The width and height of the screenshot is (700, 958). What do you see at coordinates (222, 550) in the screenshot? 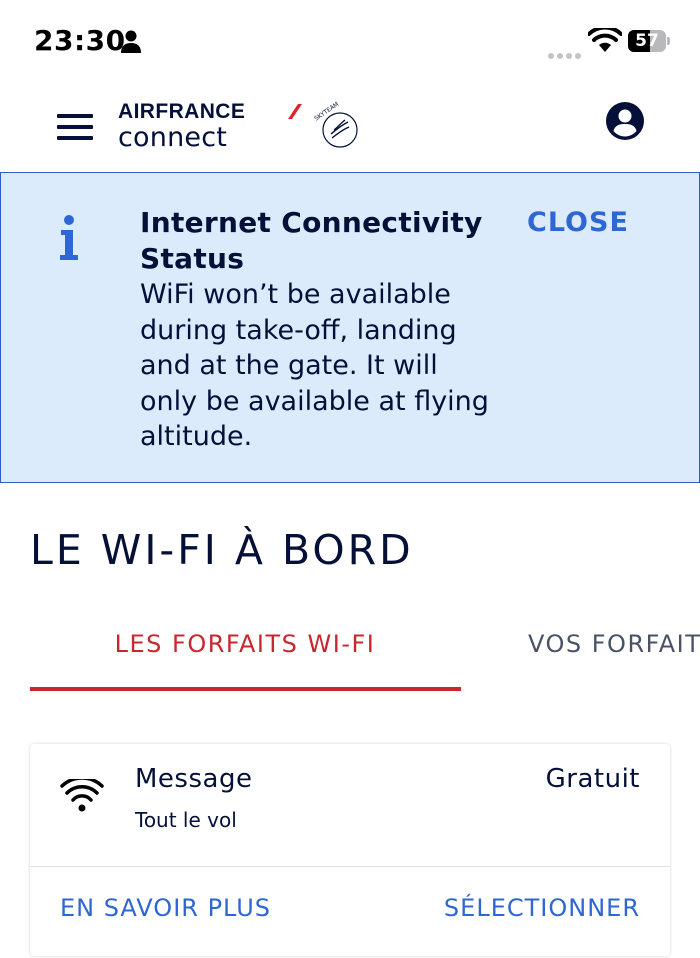
I see `page-title: LE WI-FI À BORD` at bounding box center [222, 550].